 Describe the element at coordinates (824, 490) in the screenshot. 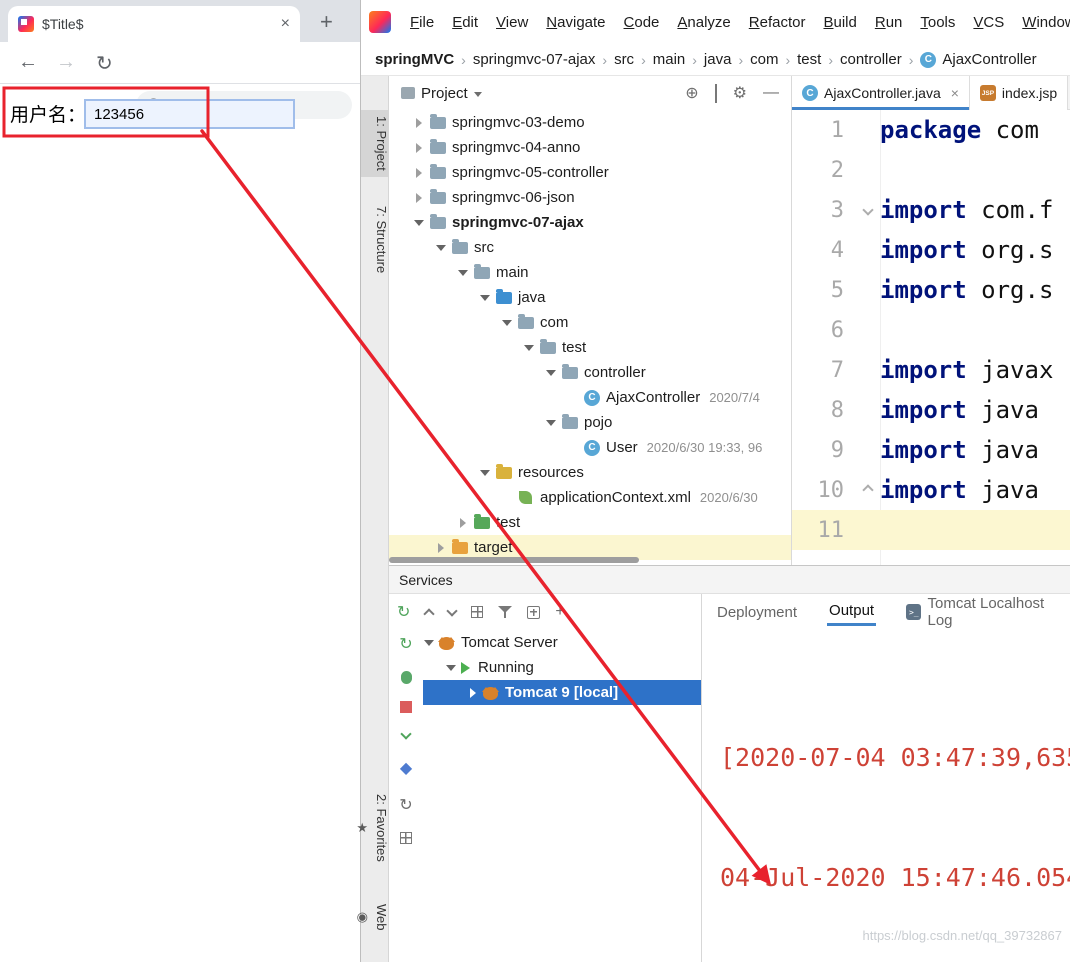

I see `line-number: 10` at that location.